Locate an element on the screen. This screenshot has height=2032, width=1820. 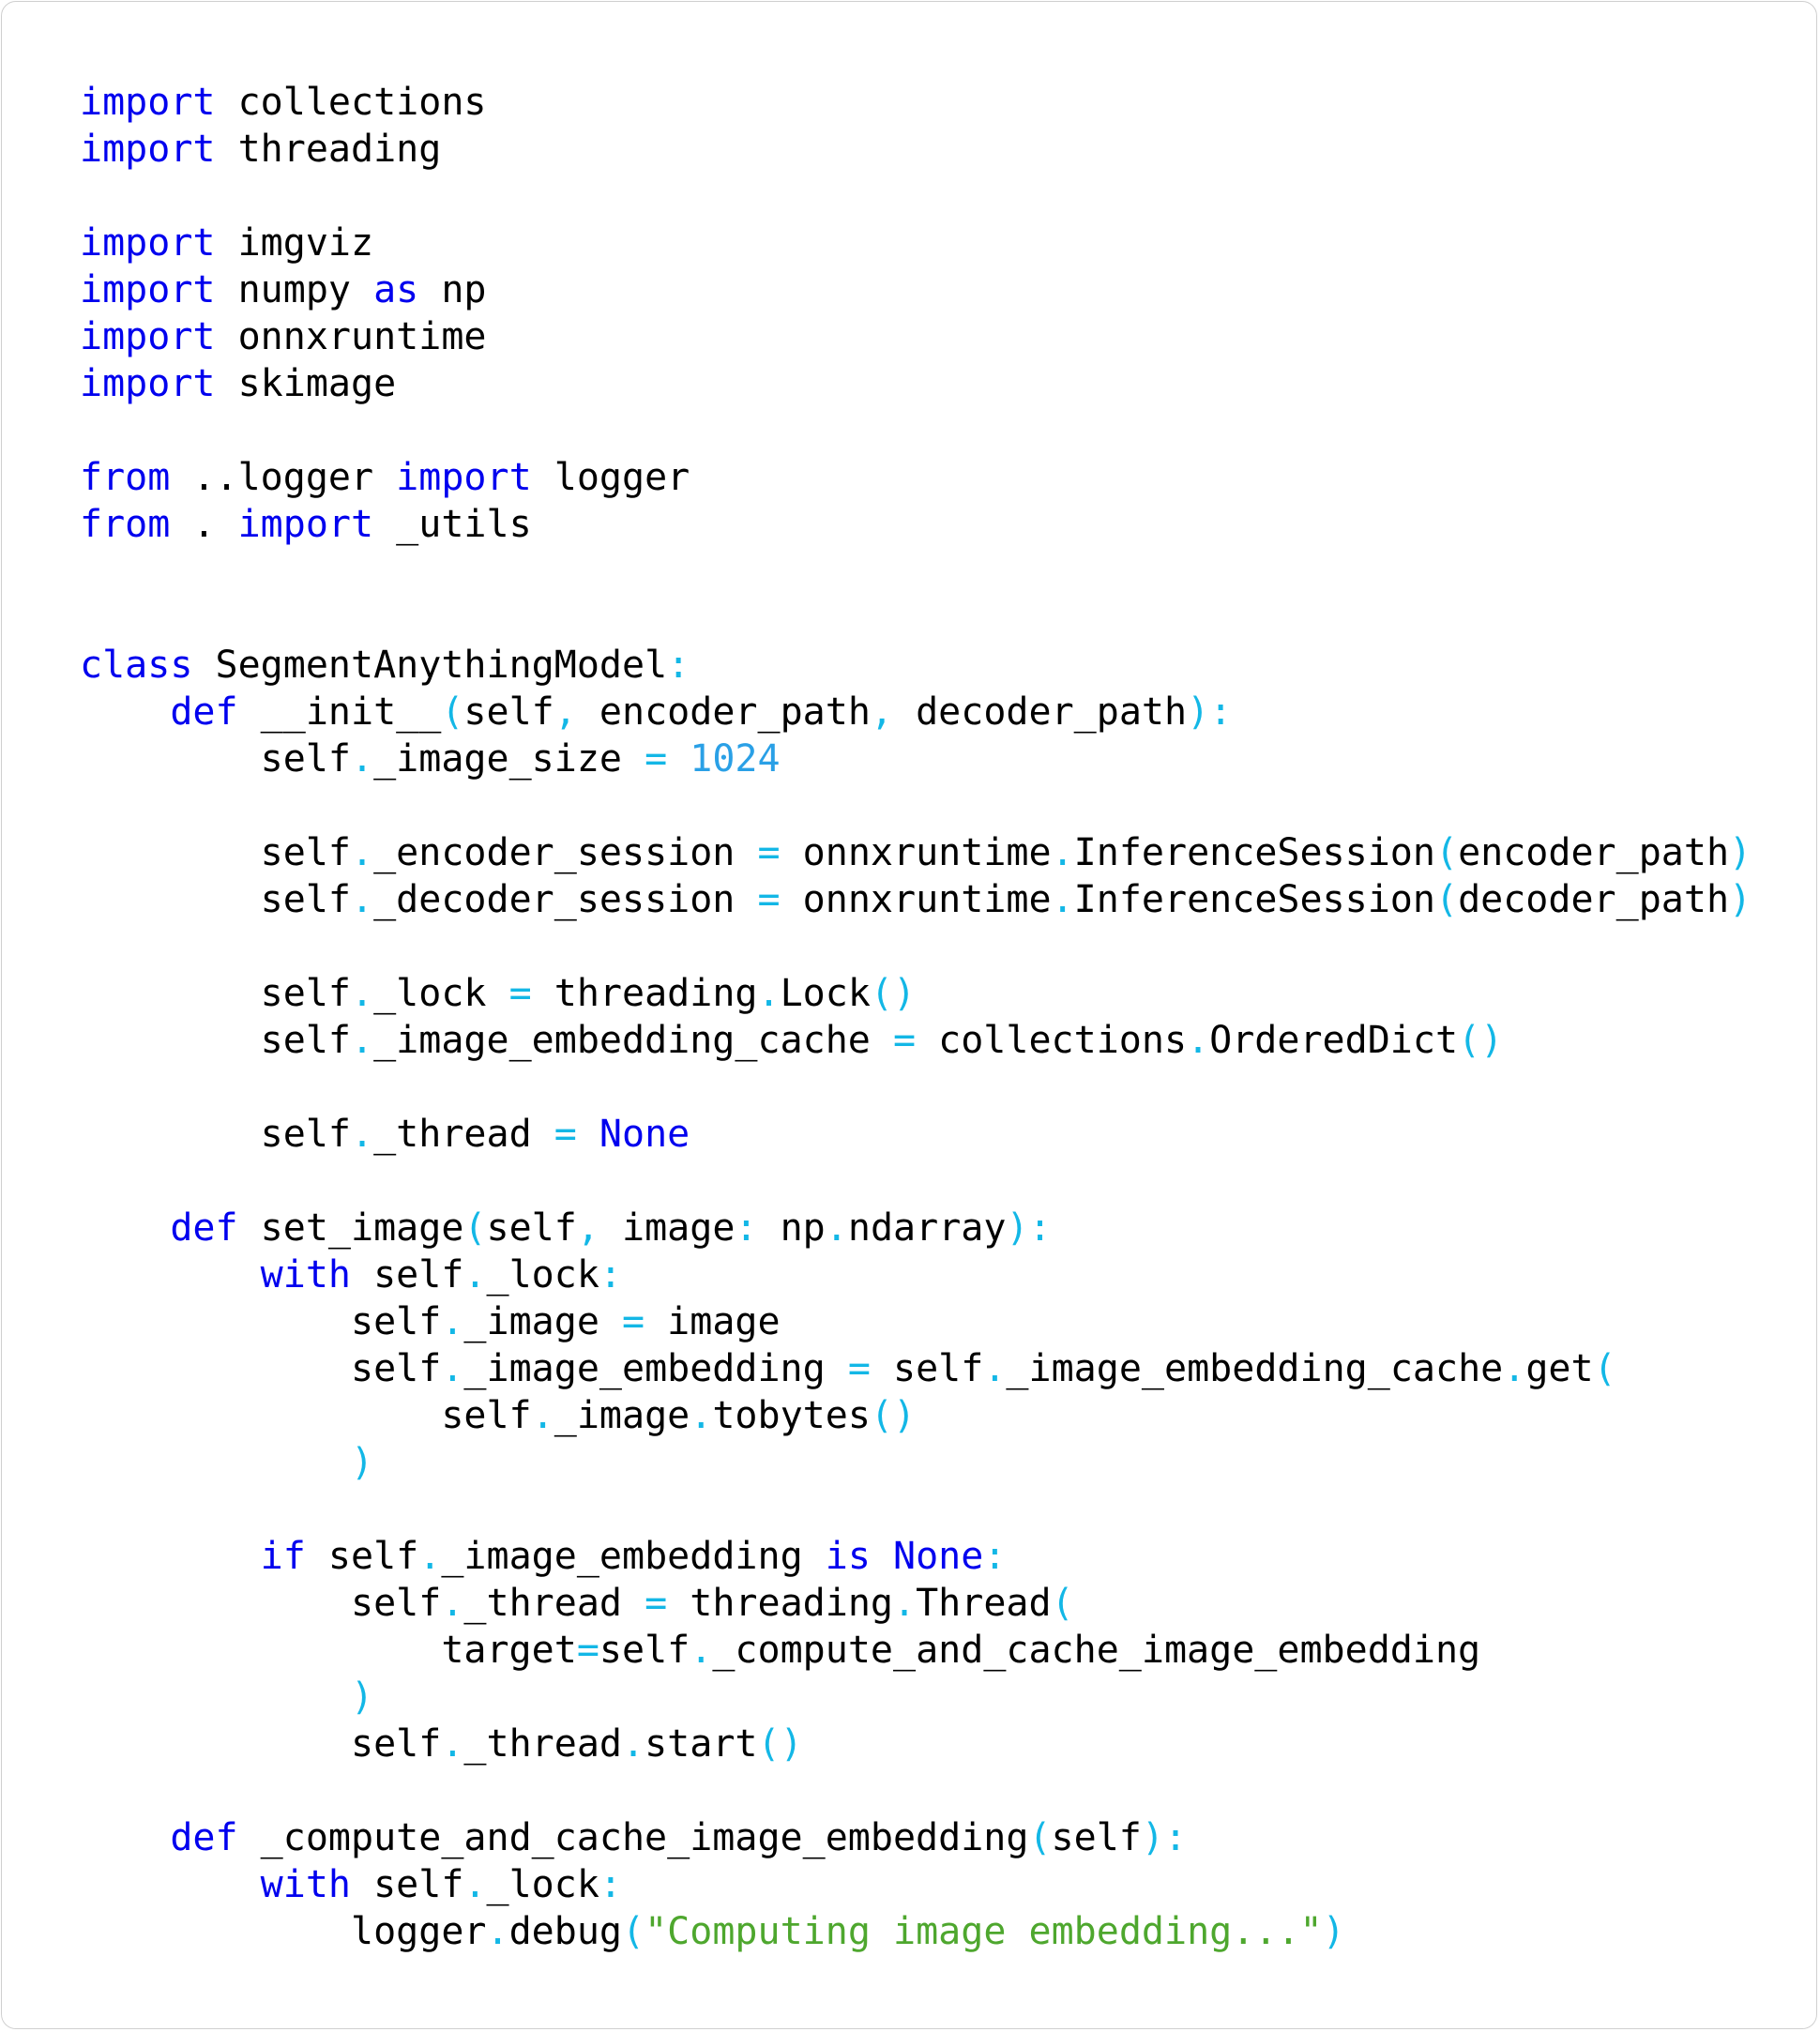
identifier-token: ..logger is located at coordinates (283, 478).